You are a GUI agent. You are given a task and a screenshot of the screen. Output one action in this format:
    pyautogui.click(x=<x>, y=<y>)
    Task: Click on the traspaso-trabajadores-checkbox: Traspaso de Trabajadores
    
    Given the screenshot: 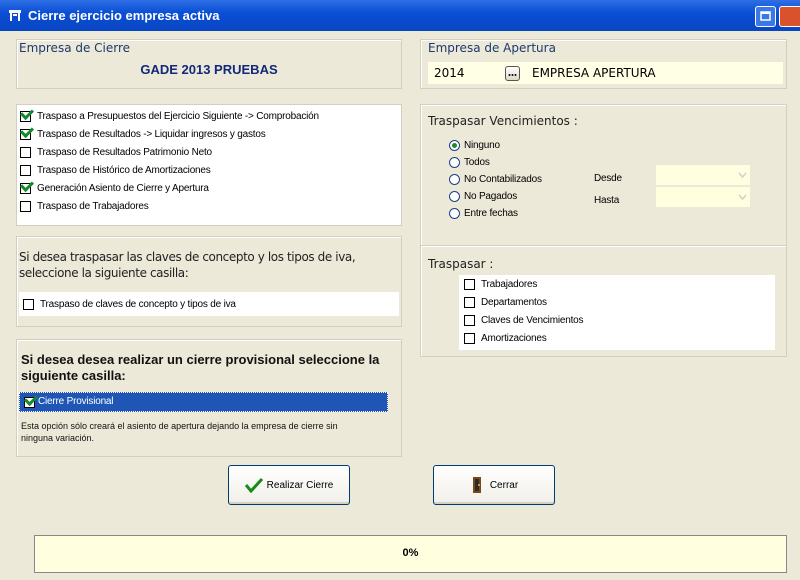 What is the action you would take?
    pyautogui.click(x=84, y=206)
    